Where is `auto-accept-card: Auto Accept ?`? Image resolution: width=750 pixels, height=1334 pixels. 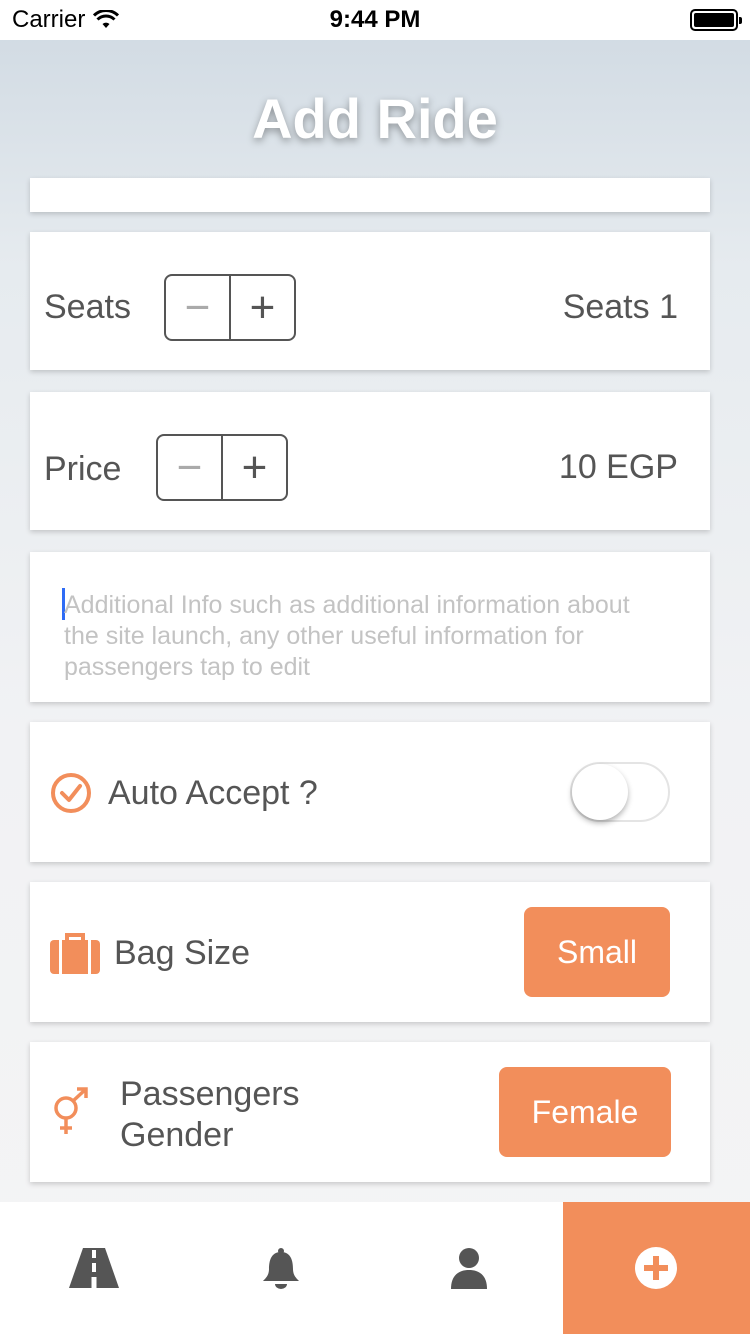
auto-accept-card: Auto Accept ? is located at coordinates (370, 792).